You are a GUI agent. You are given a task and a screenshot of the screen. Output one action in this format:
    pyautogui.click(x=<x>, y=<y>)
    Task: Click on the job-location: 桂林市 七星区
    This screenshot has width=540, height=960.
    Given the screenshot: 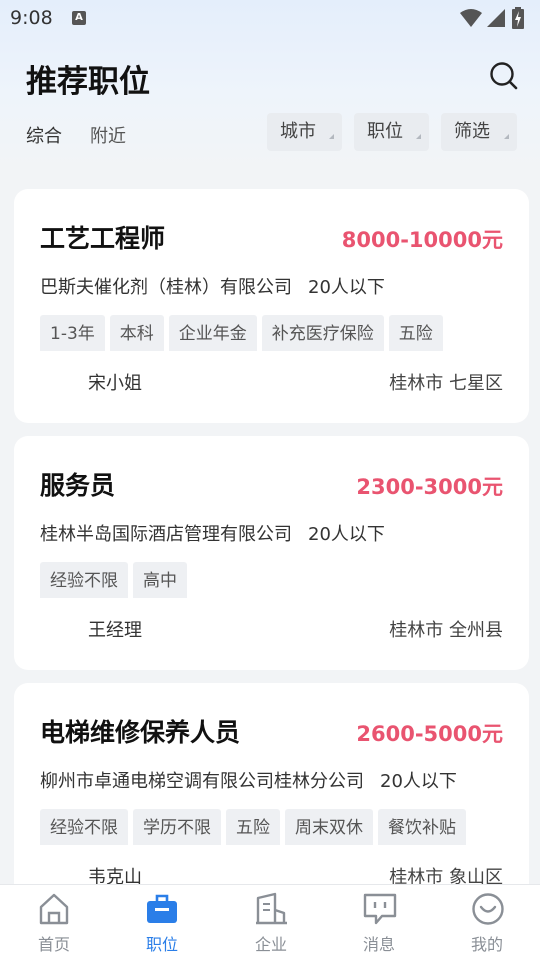 What is the action you would take?
    pyautogui.click(x=446, y=383)
    